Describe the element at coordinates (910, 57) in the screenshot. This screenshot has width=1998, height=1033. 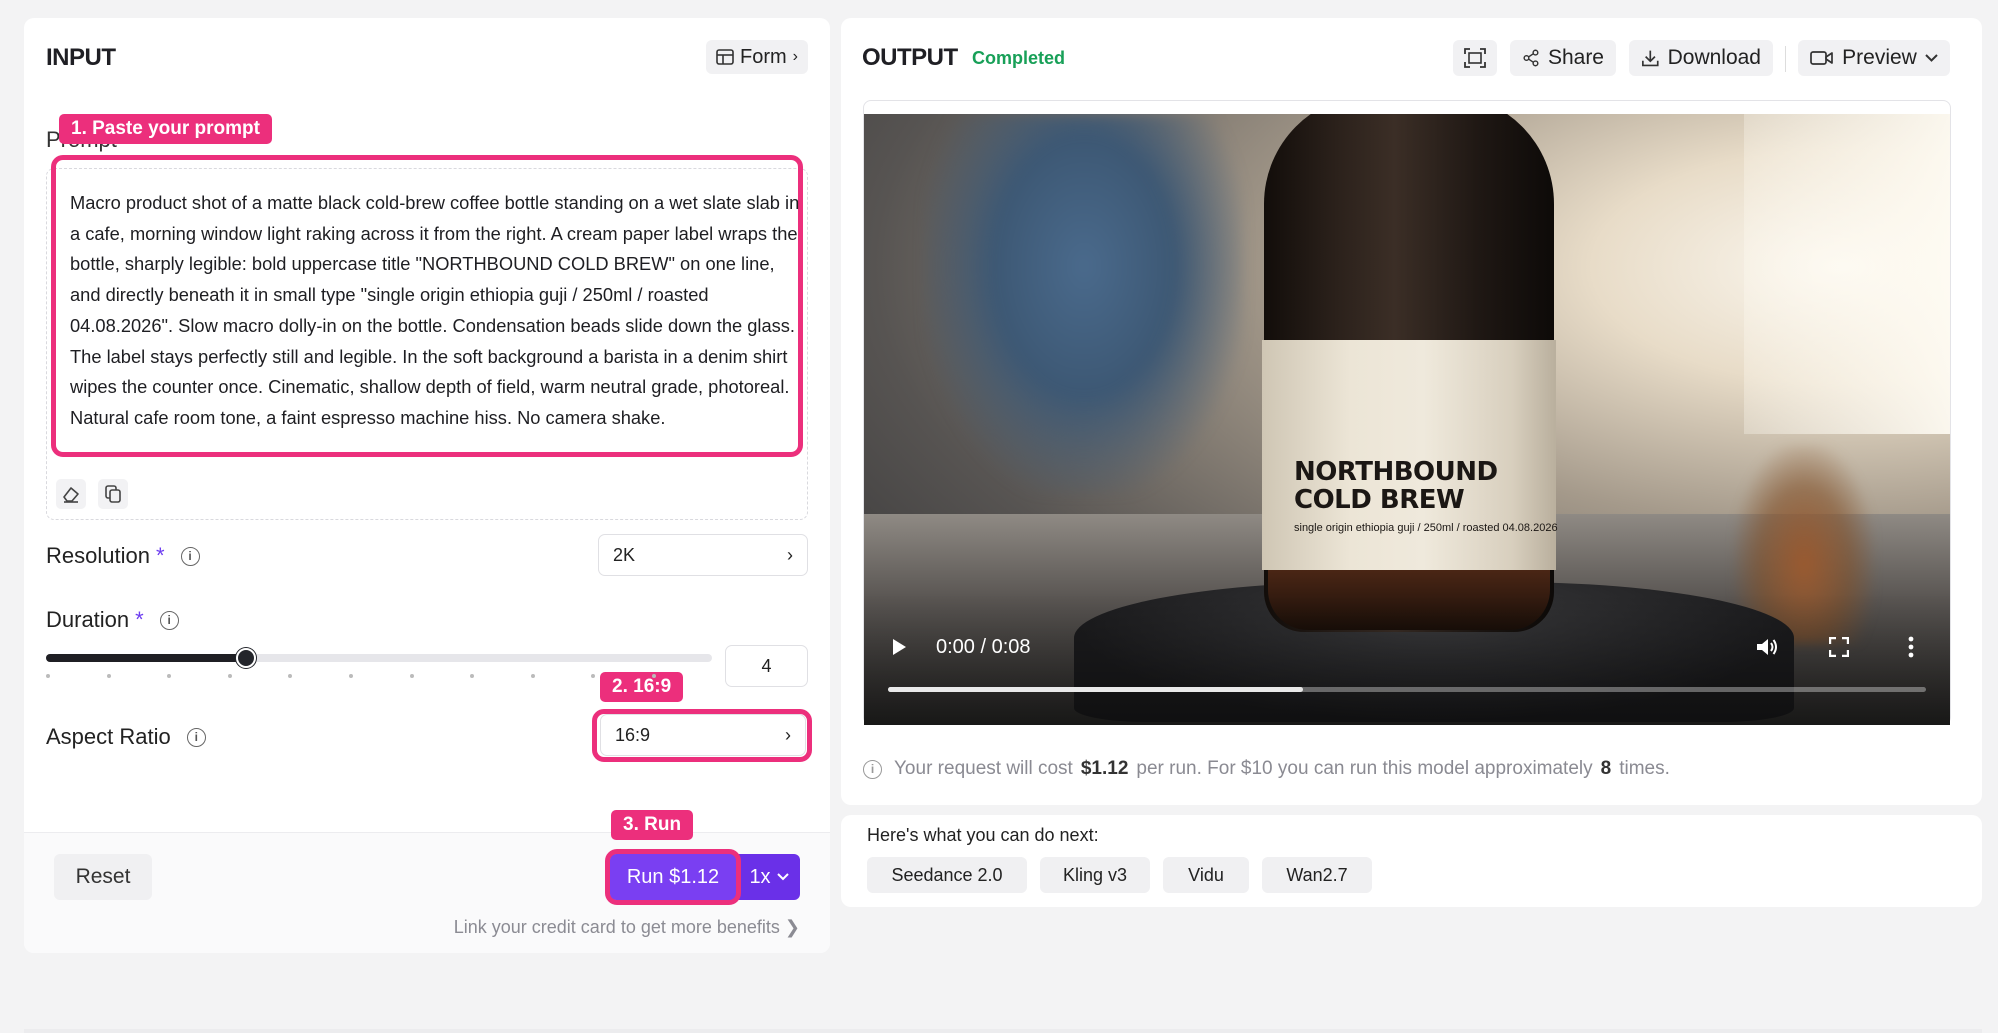
I see `output-title: OUTPUT` at that location.